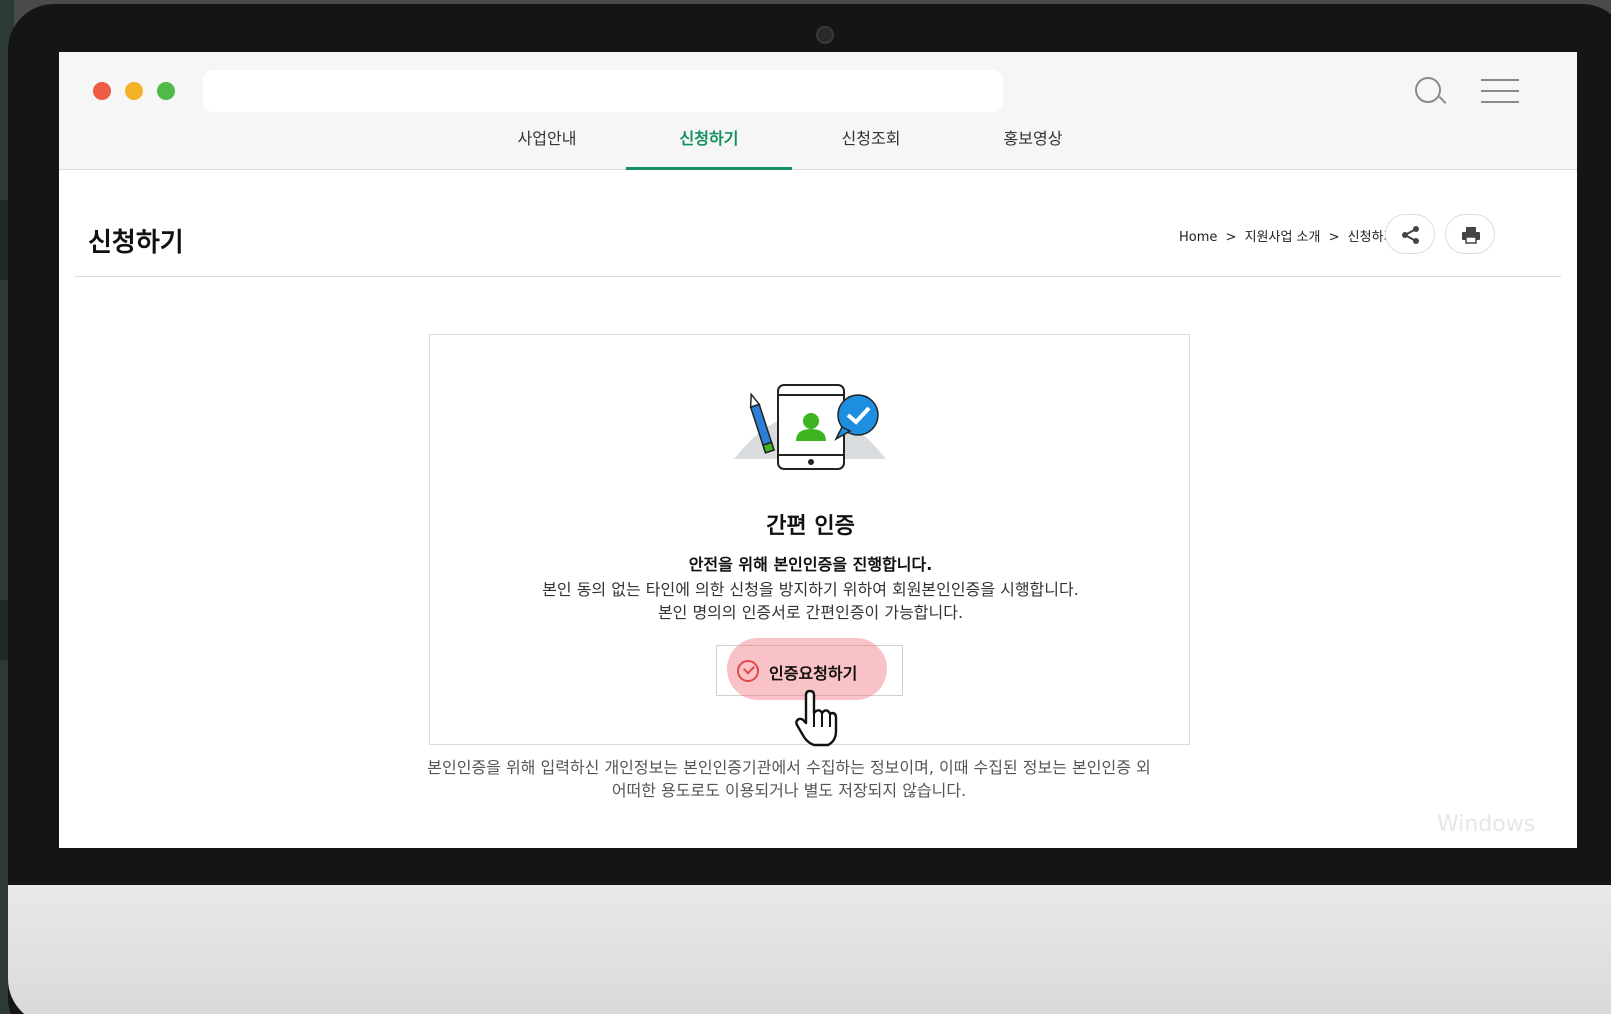 The height and width of the screenshot is (1014, 1611). I want to click on page-title: 신청하기, so click(136, 243).